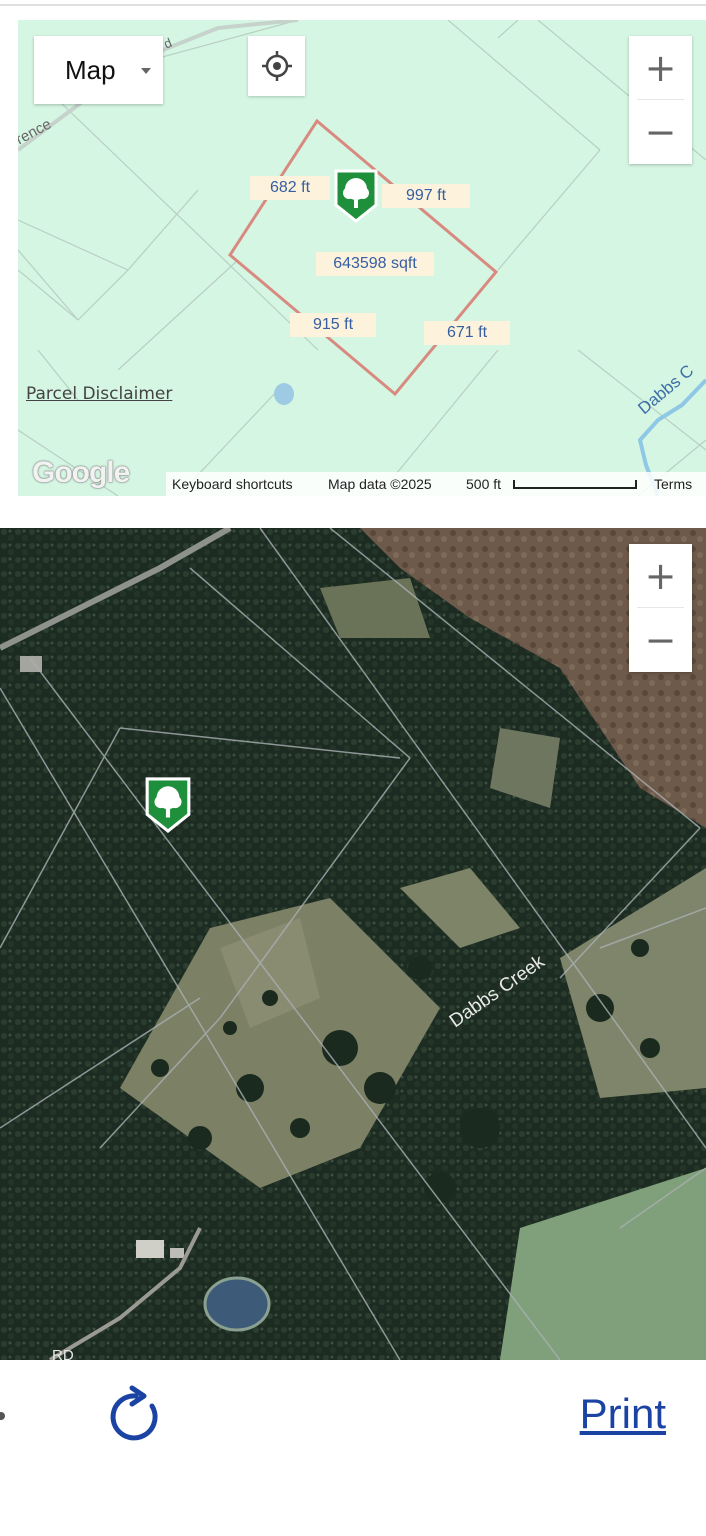  What do you see at coordinates (467, 333) in the screenshot?
I see `dimension-label-se: 671 ft` at bounding box center [467, 333].